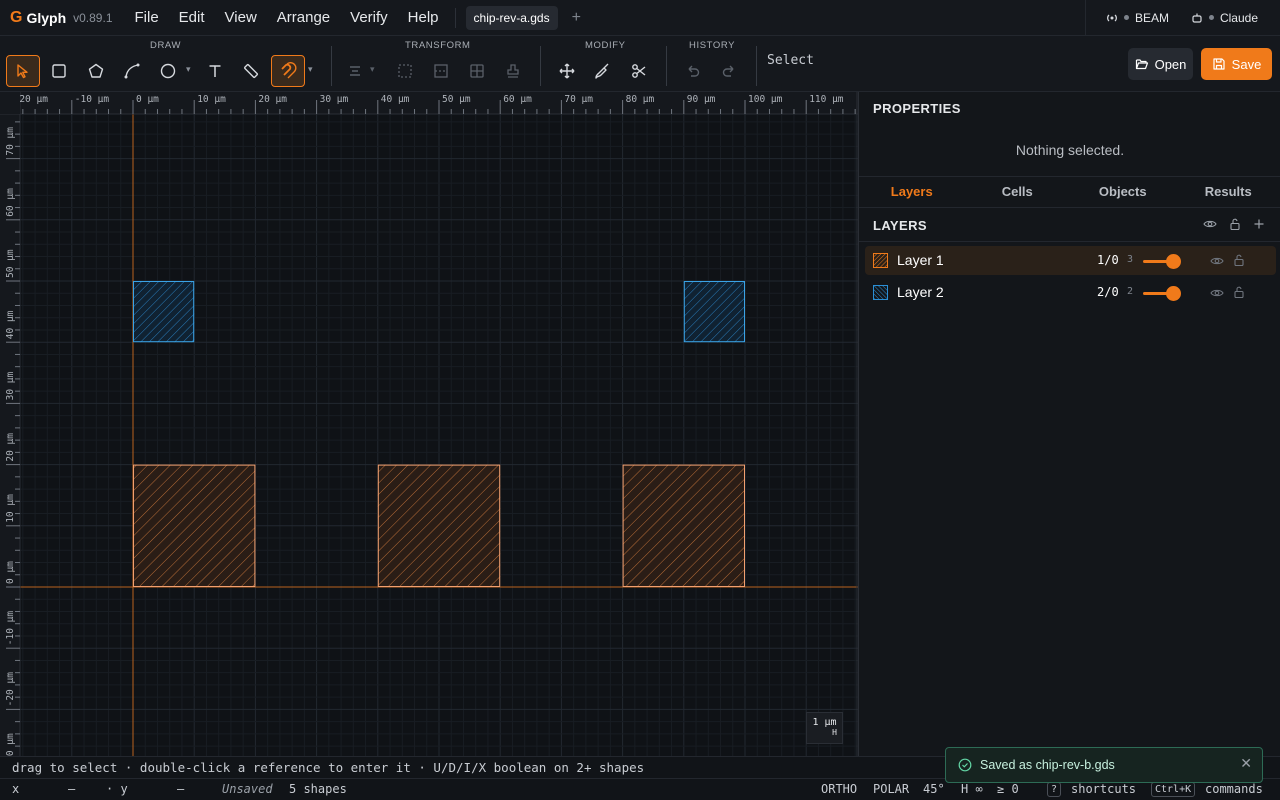 The image size is (1280, 800). What do you see at coordinates (1126, 17) in the screenshot?
I see `beam-dot` at bounding box center [1126, 17].